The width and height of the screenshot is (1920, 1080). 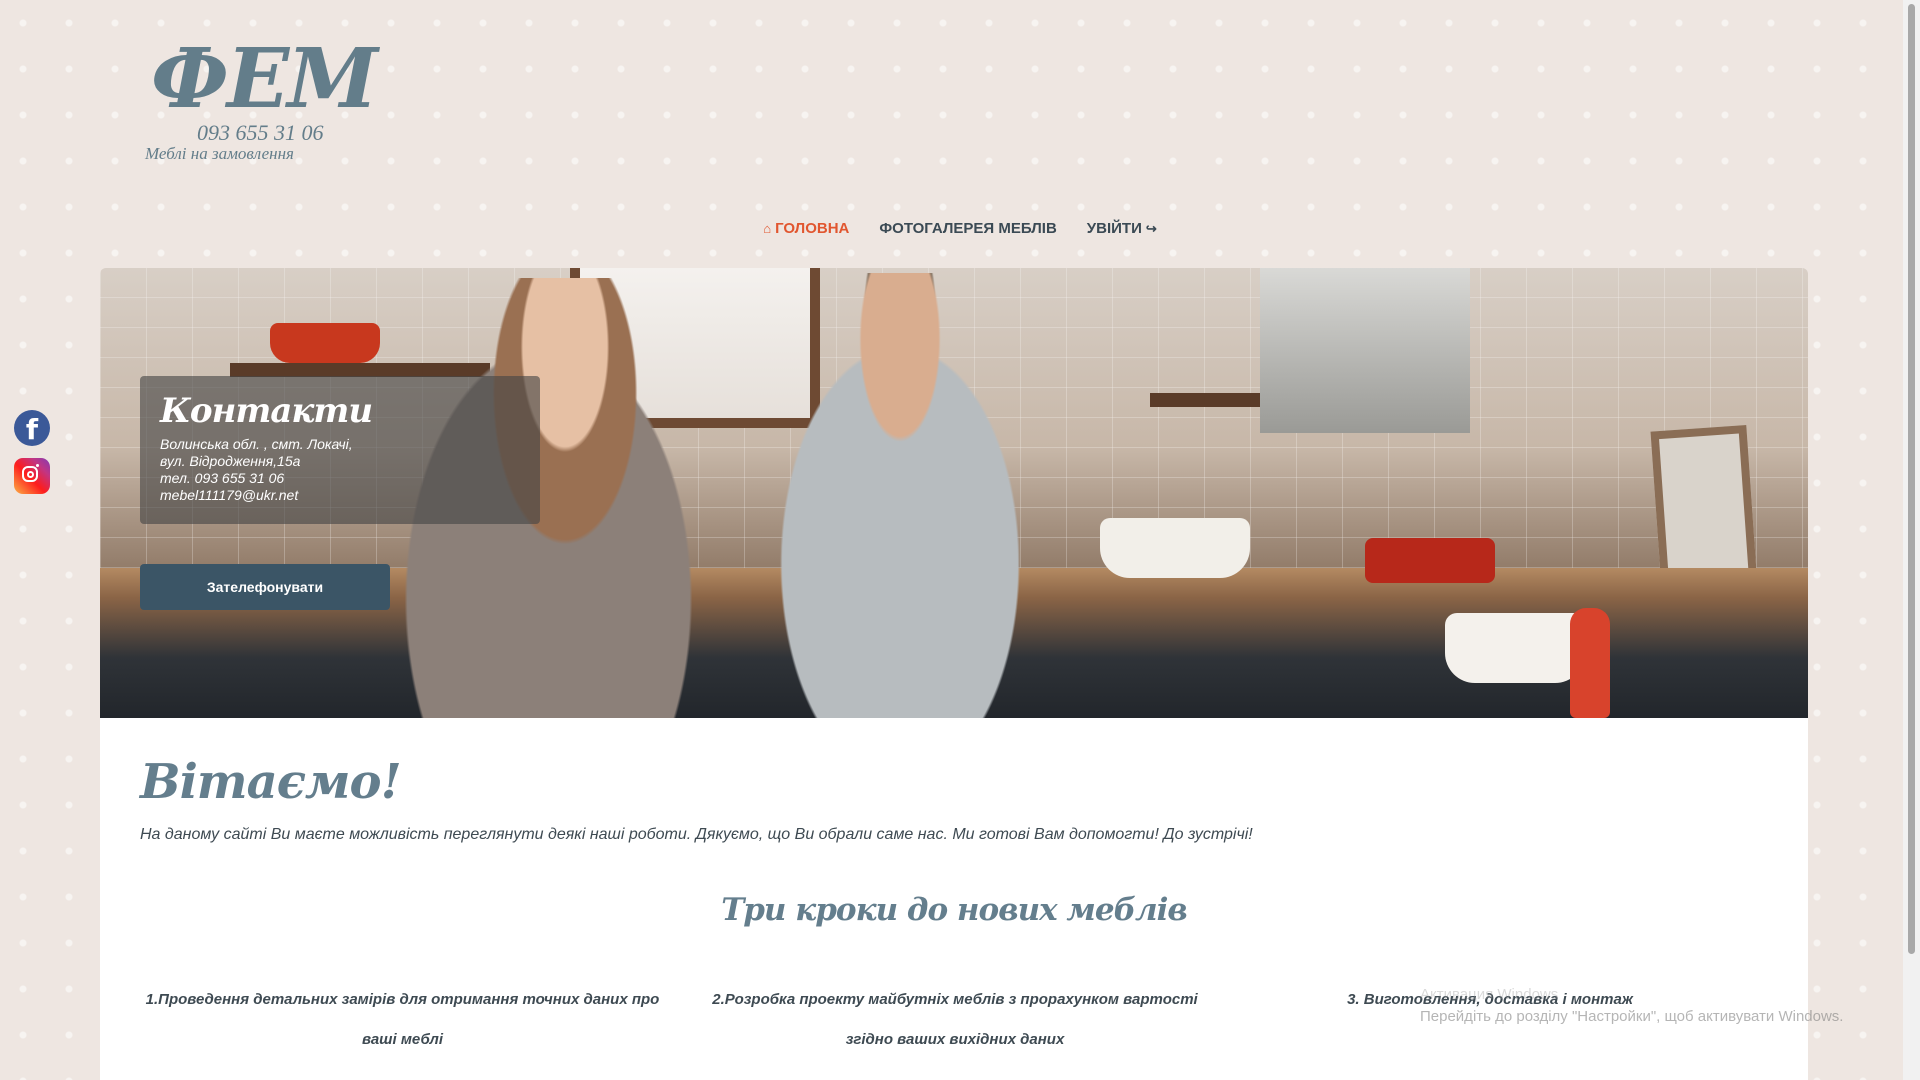 What do you see at coordinates (1114, 228) in the screenshot?
I see `nav-item-label: УВІЙТИ` at bounding box center [1114, 228].